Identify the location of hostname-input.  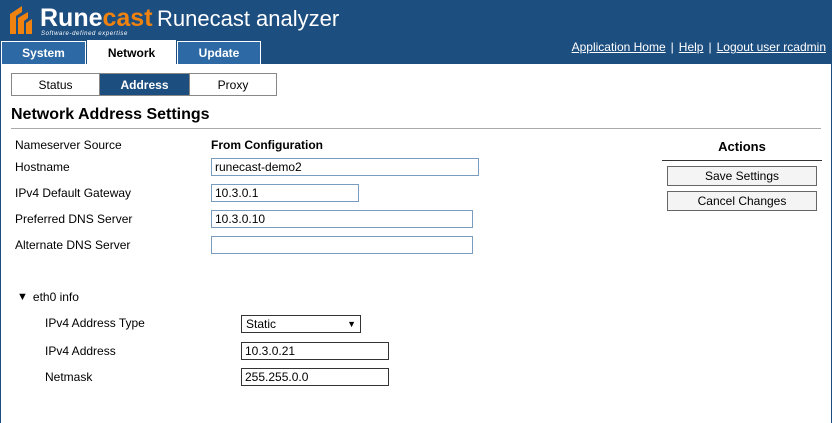
(345, 167).